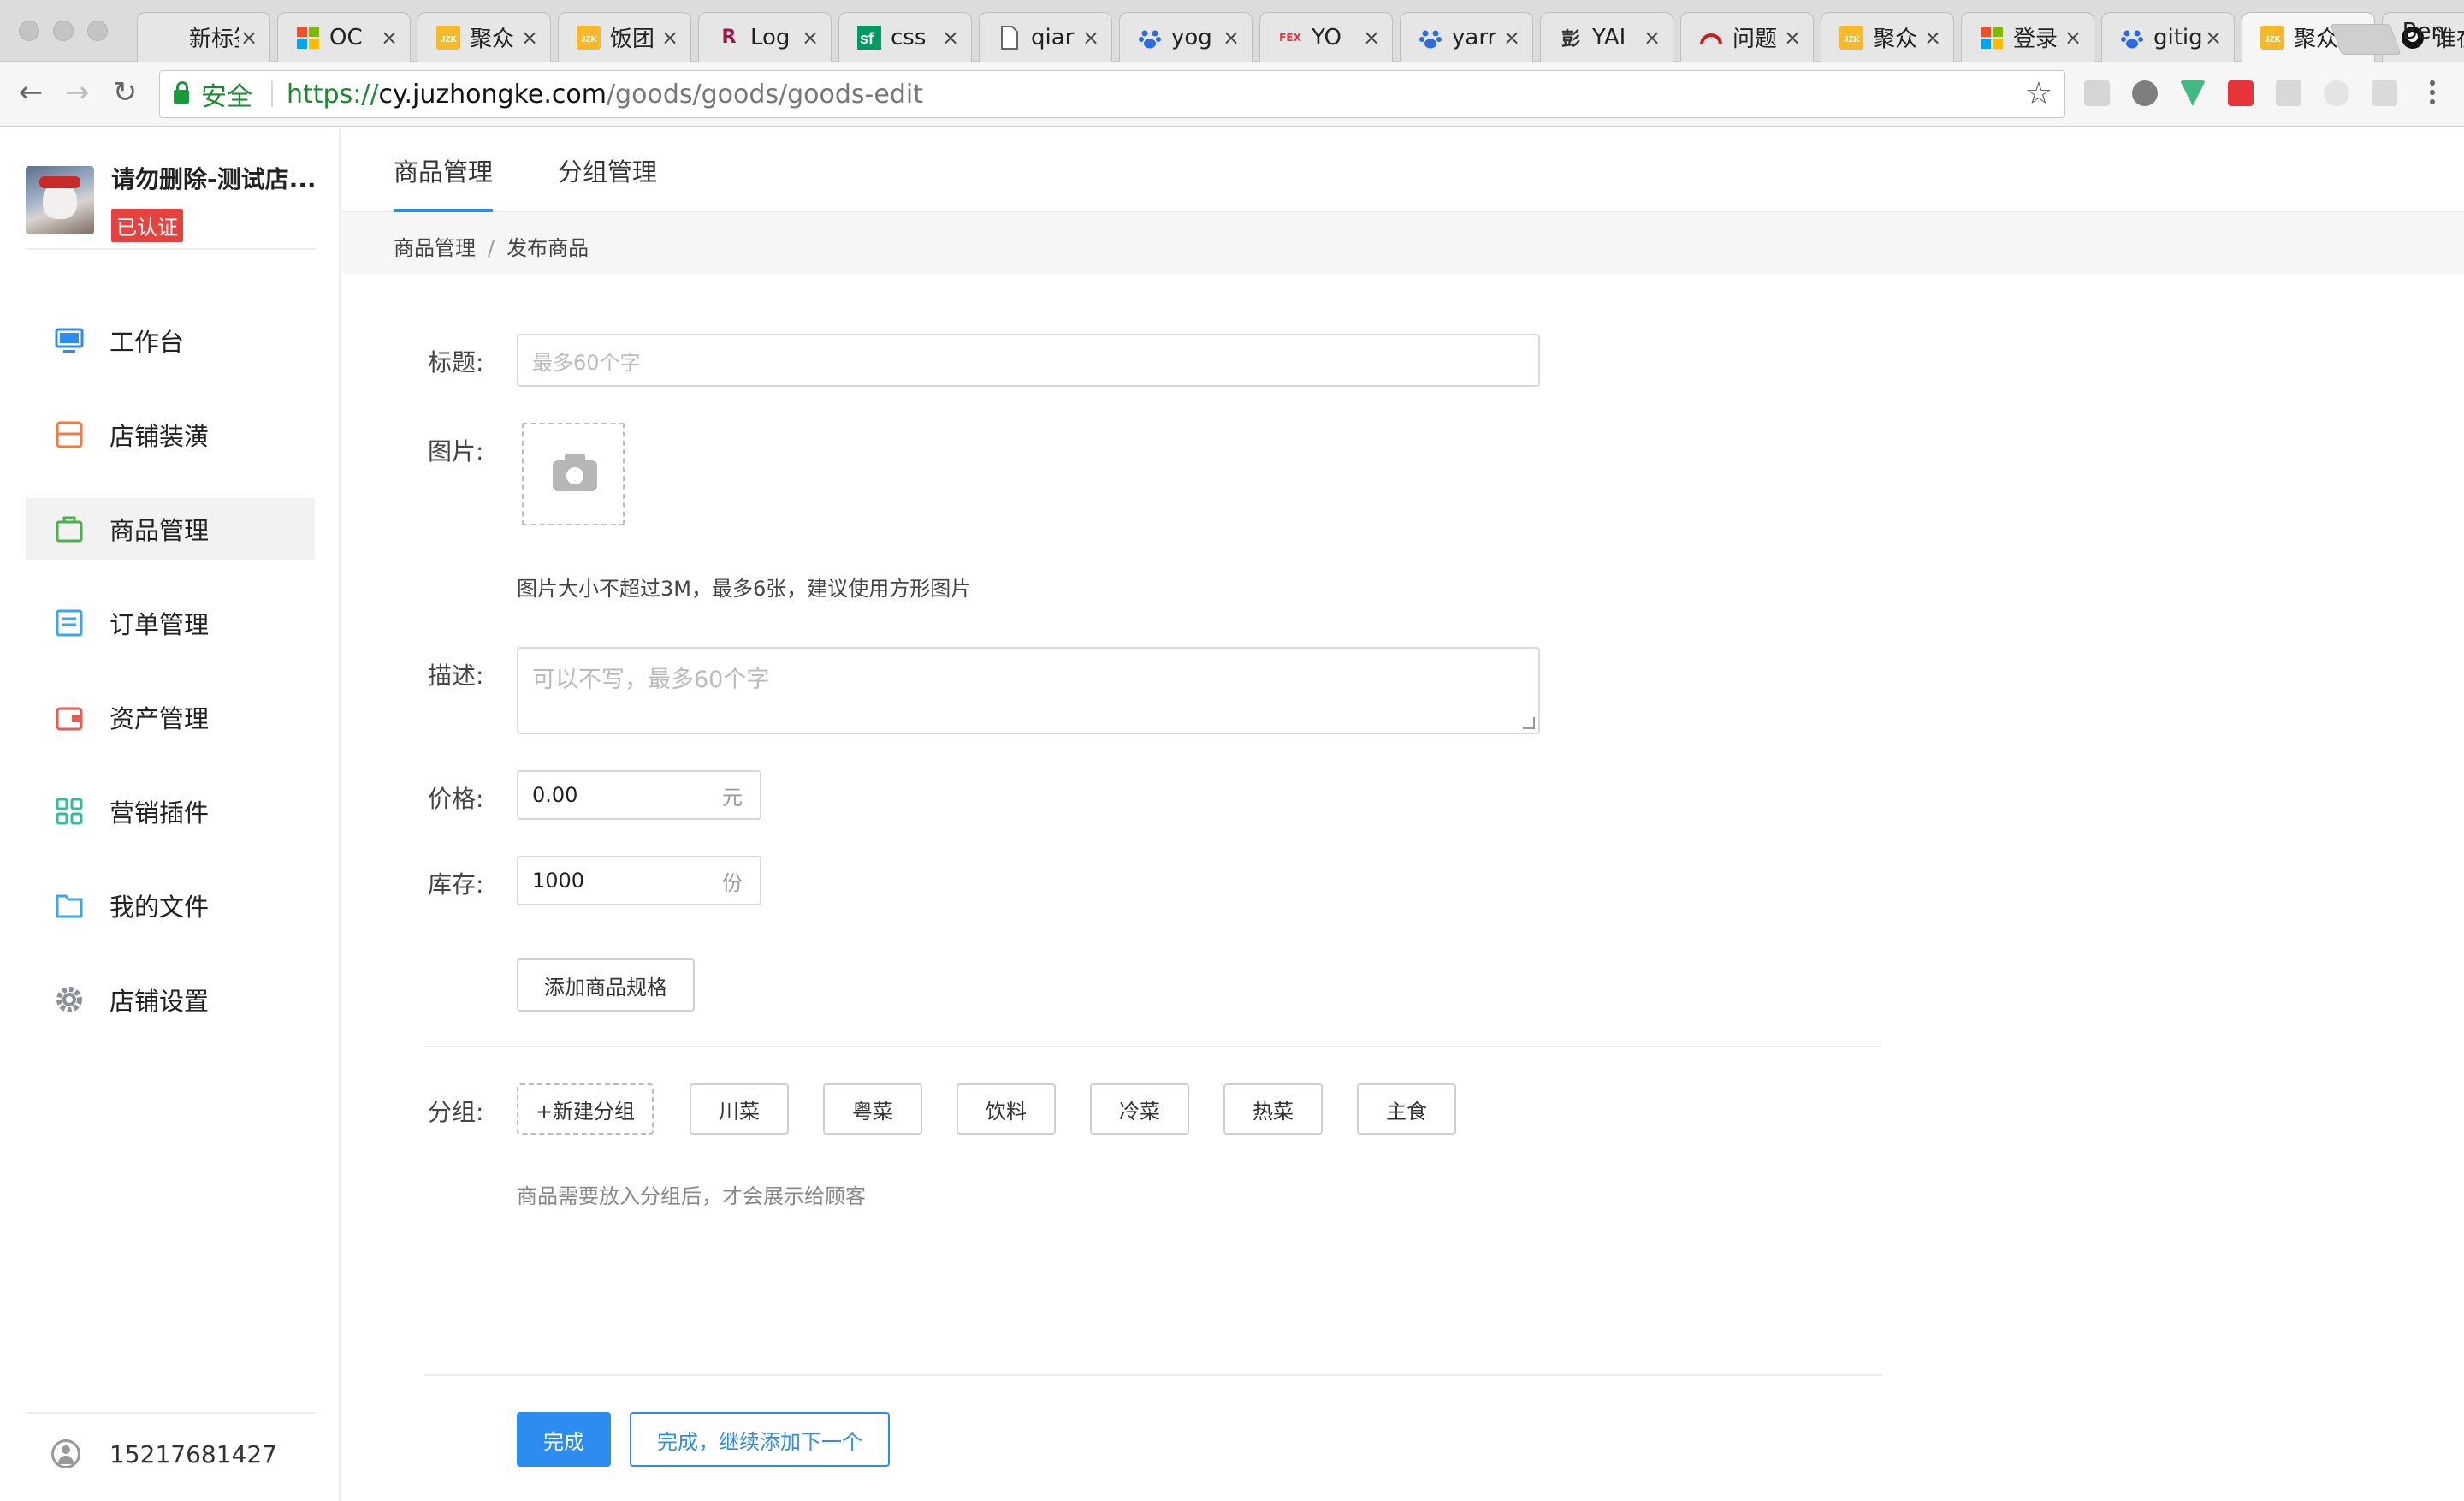  I want to click on browser-tab-title: 问题, so click(1755, 39).